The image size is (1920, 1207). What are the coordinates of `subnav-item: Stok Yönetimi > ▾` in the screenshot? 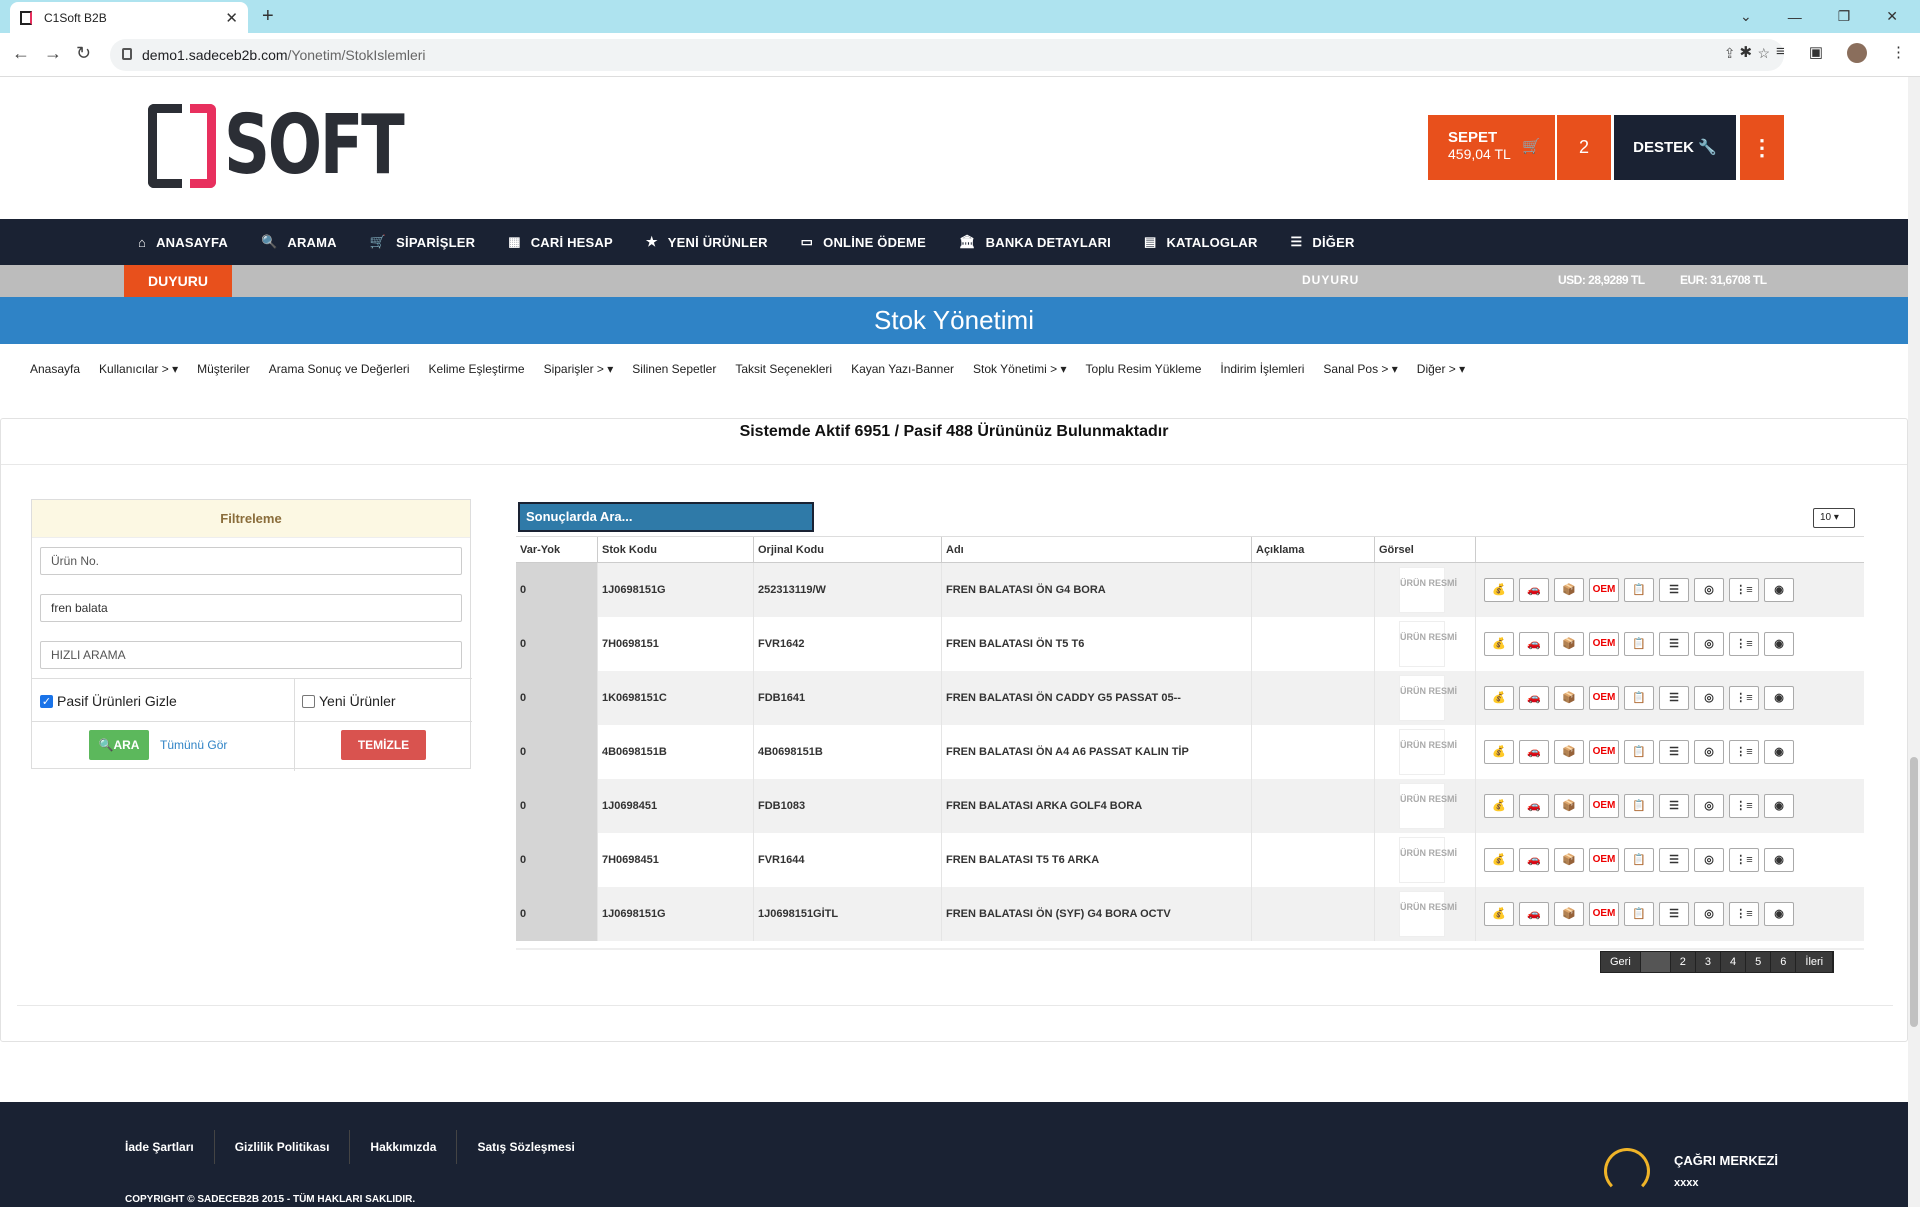 It's located at (1020, 369).